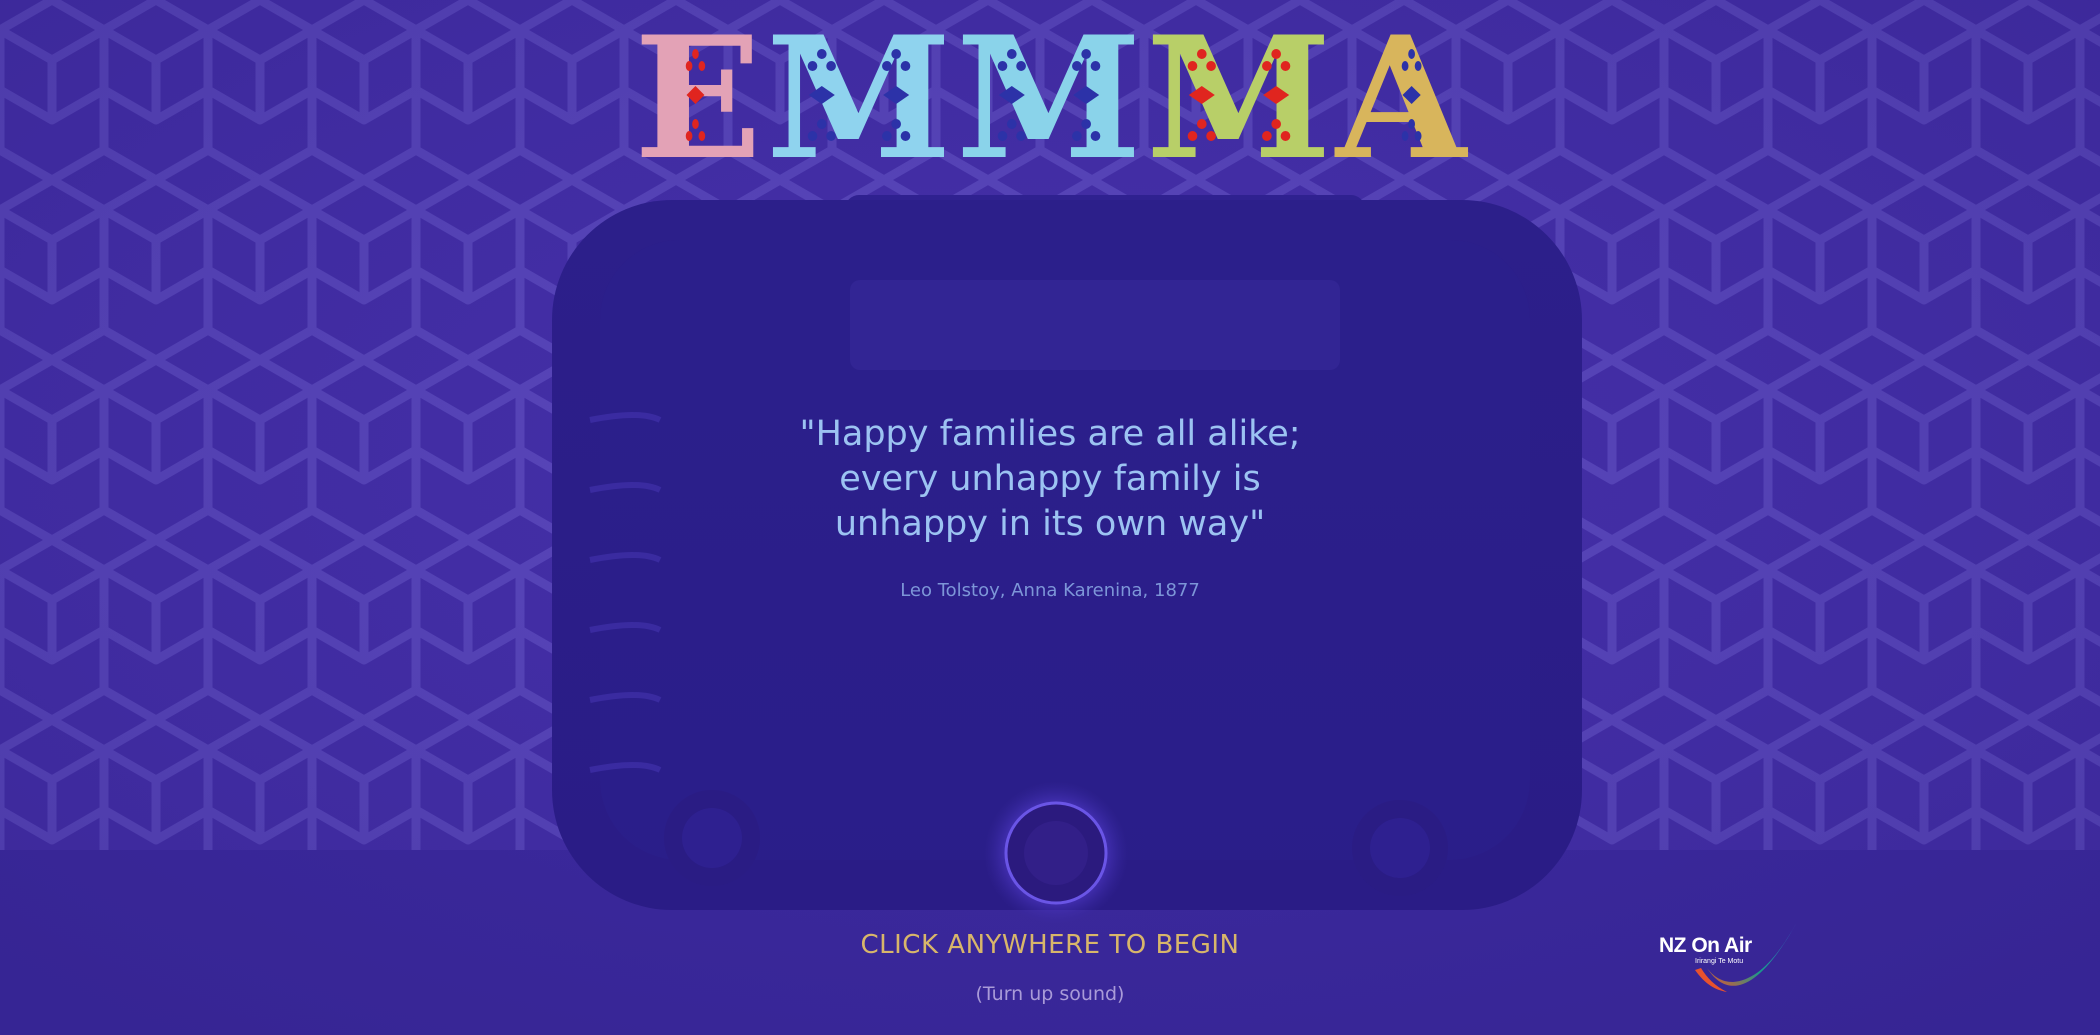  I want to click on emma-title: EMMMA, so click(1050, 98).